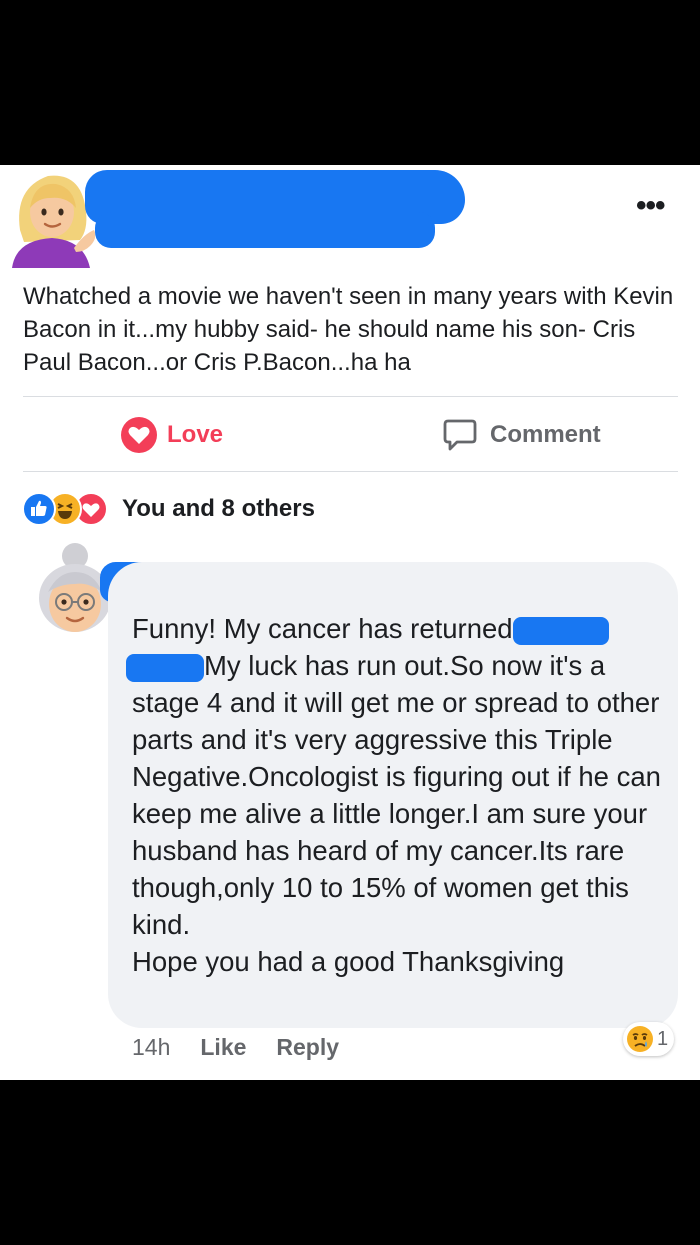 The width and height of the screenshot is (700, 1245). I want to click on love-button: Love, so click(172, 435).